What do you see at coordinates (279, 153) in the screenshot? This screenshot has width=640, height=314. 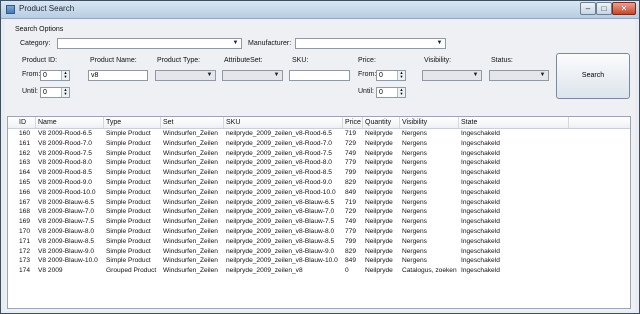 I see `cell-sku: neilpryde_2009_zeilen_v8-Rood-7.5` at bounding box center [279, 153].